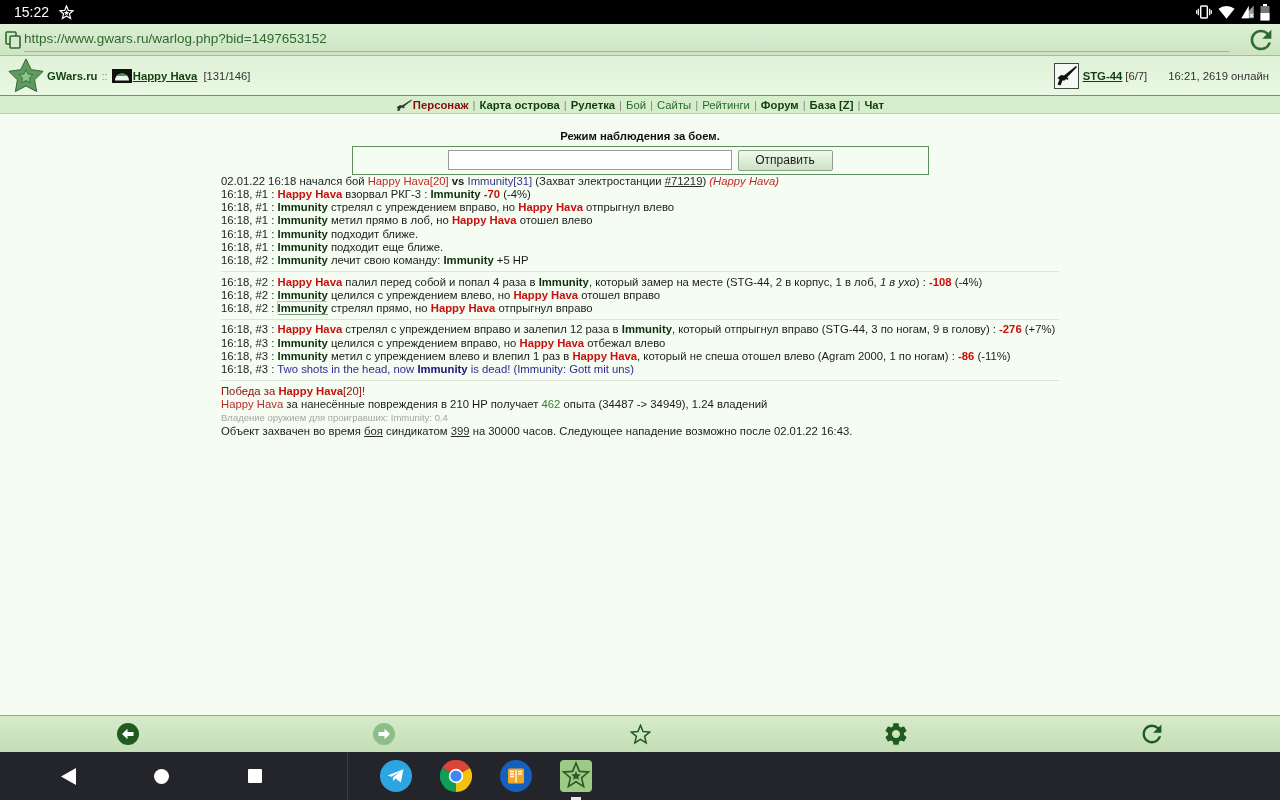 This screenshot has width=1280, height=800. What do you see at coordinates (376, 194) in the screenshot?
I see `log-line: 16:18, #1 : Happy Hava взорвал РКГ-3 : Immunity -70 (-4%)` at bounding box center [376, 194].